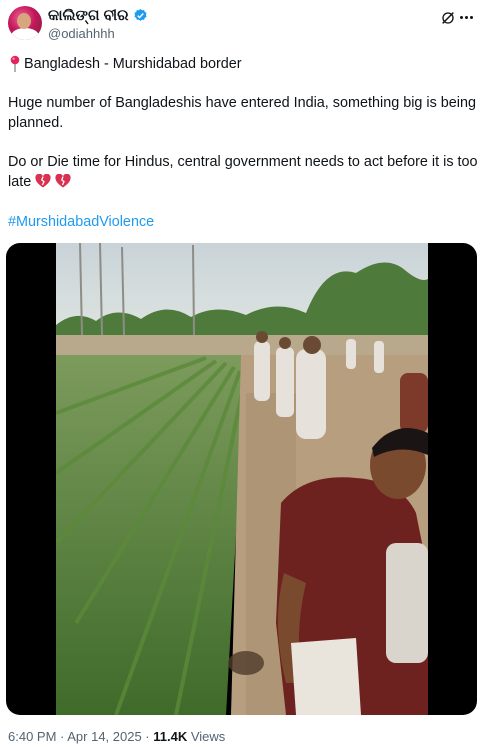 Image resolution: width=484 pixels, height=747 pixels. I want to click on more-options-icon, so click(468, 18).